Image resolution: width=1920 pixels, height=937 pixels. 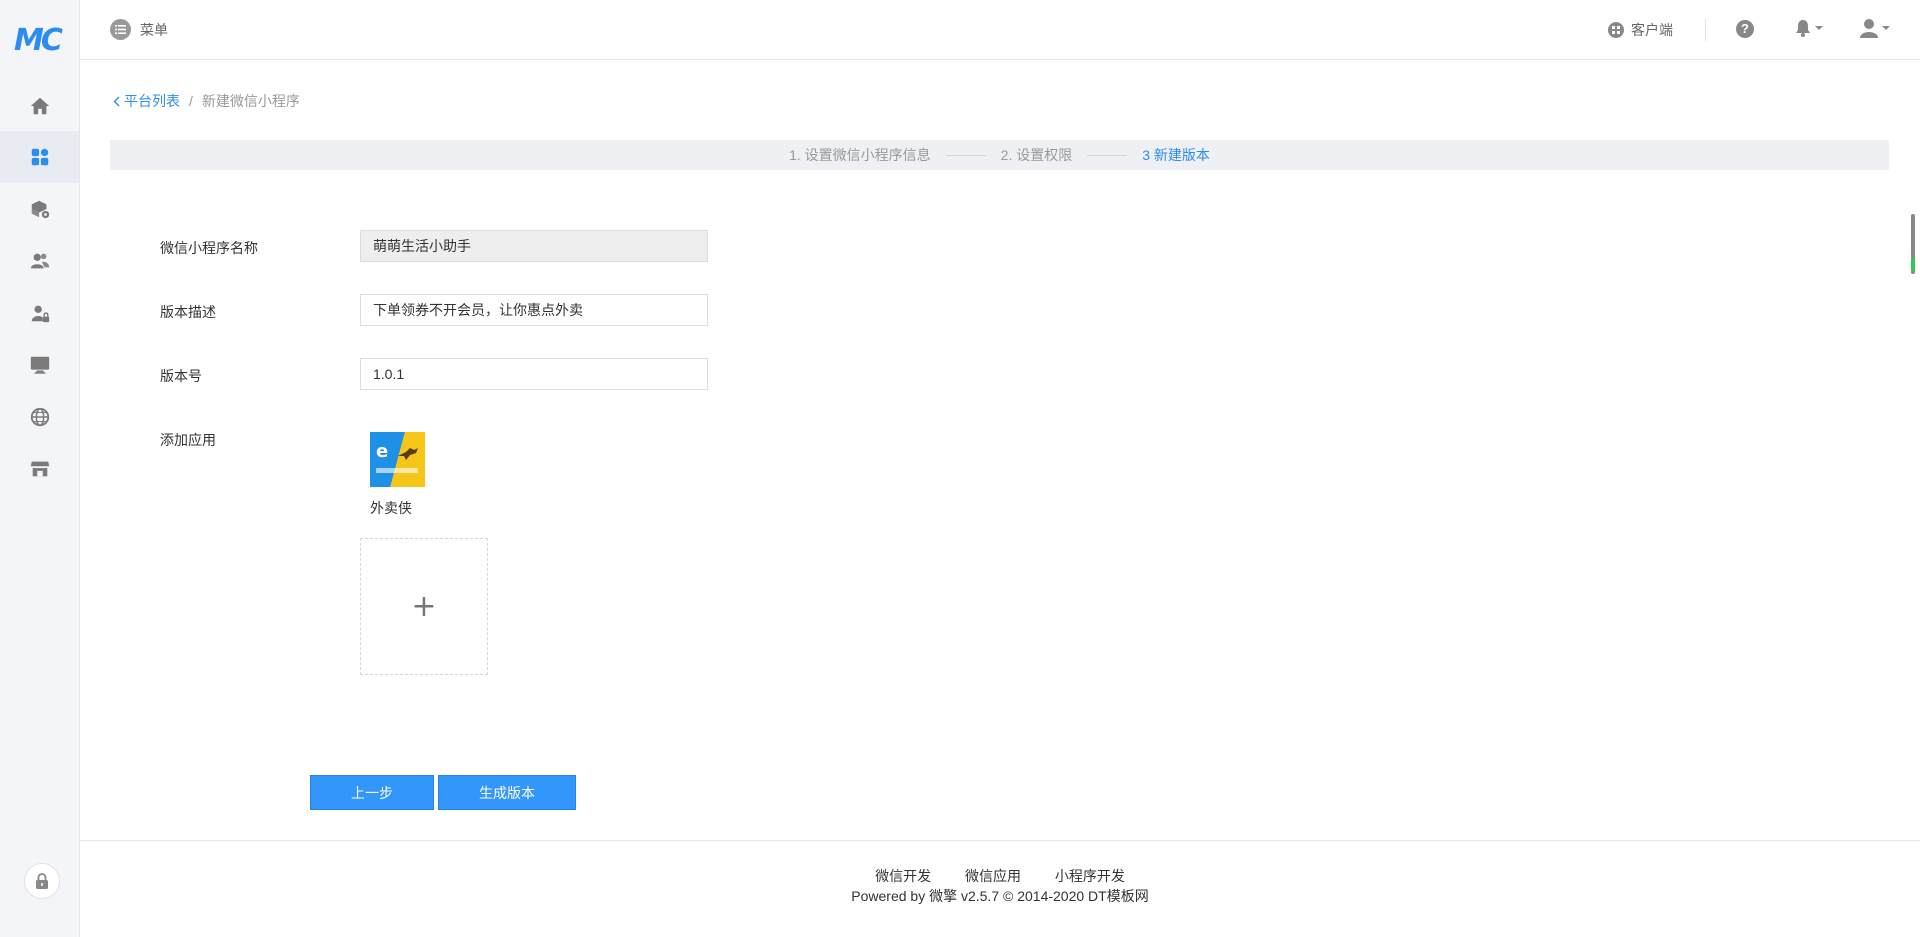 What do you see at coordinates (1616, 30) in the screenshot?
I see `client-grid-icon` at bounding box center [1616, 30].